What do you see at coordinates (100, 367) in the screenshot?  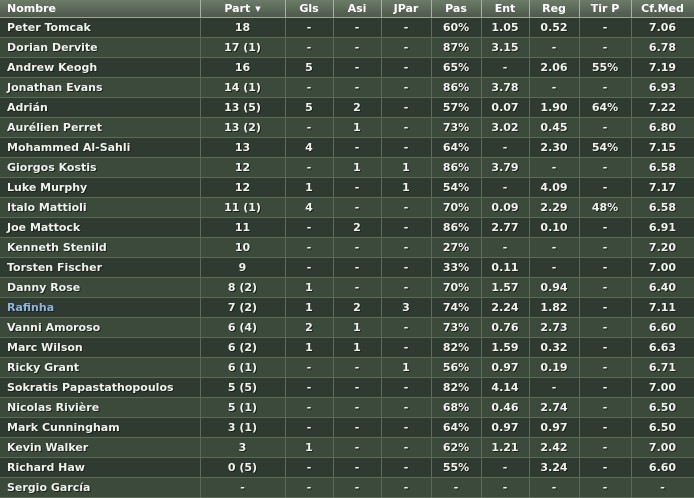 I see `player-name: Ricky Grant` at bounding box center [100, 367].